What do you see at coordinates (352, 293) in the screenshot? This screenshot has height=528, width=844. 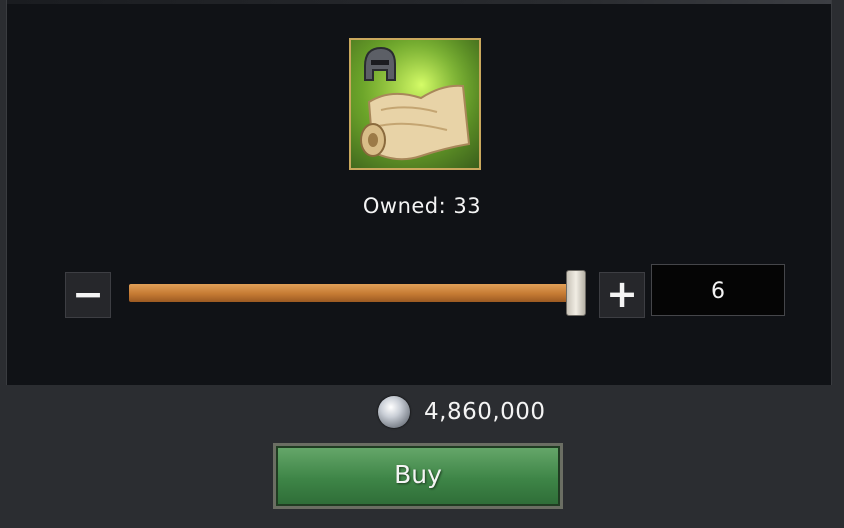 I see `quantity-slider-track` at bounding box center [352, 293].